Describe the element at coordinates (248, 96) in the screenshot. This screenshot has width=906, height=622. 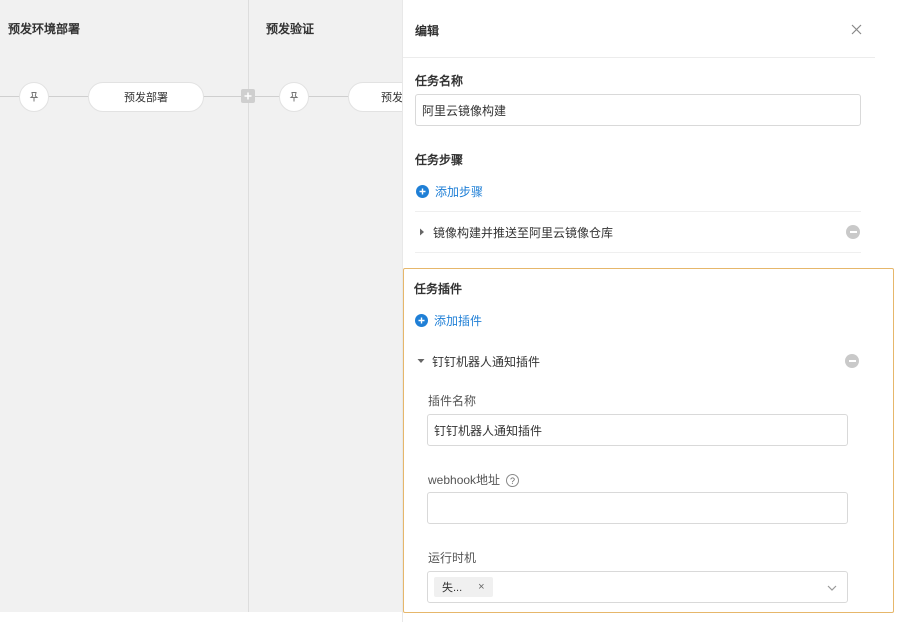
I see `add-square-icon` at that location.